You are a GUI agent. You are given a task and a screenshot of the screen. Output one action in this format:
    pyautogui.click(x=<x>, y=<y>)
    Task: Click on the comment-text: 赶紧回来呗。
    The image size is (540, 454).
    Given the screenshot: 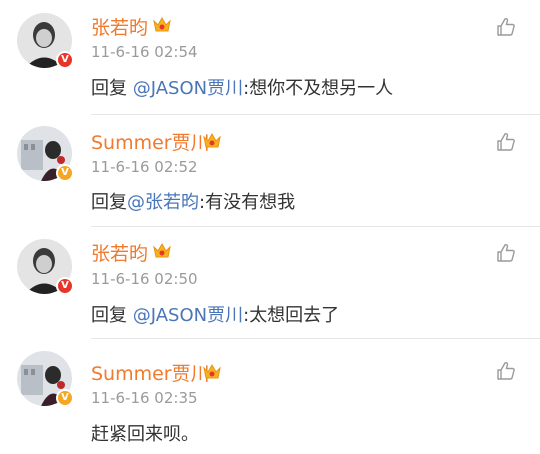 What is the action you would take?
    pyautogui.click(x=145, y=433)
    